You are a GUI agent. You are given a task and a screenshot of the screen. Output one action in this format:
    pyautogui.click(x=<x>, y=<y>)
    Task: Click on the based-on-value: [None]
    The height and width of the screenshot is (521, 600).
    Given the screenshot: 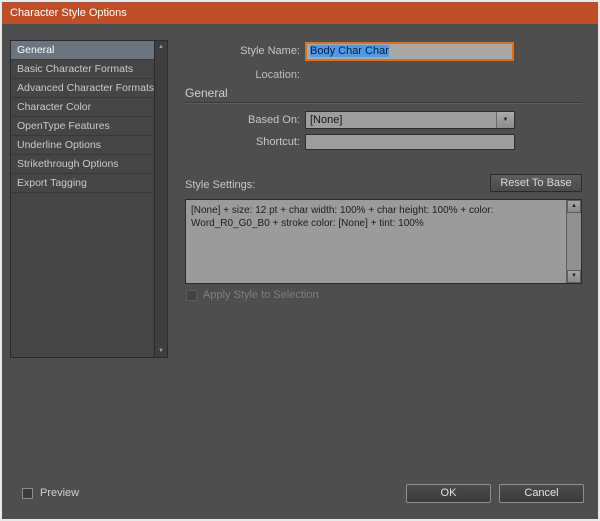 What is the action you would take?
    pyautogui.click(x=326, y=120)
    